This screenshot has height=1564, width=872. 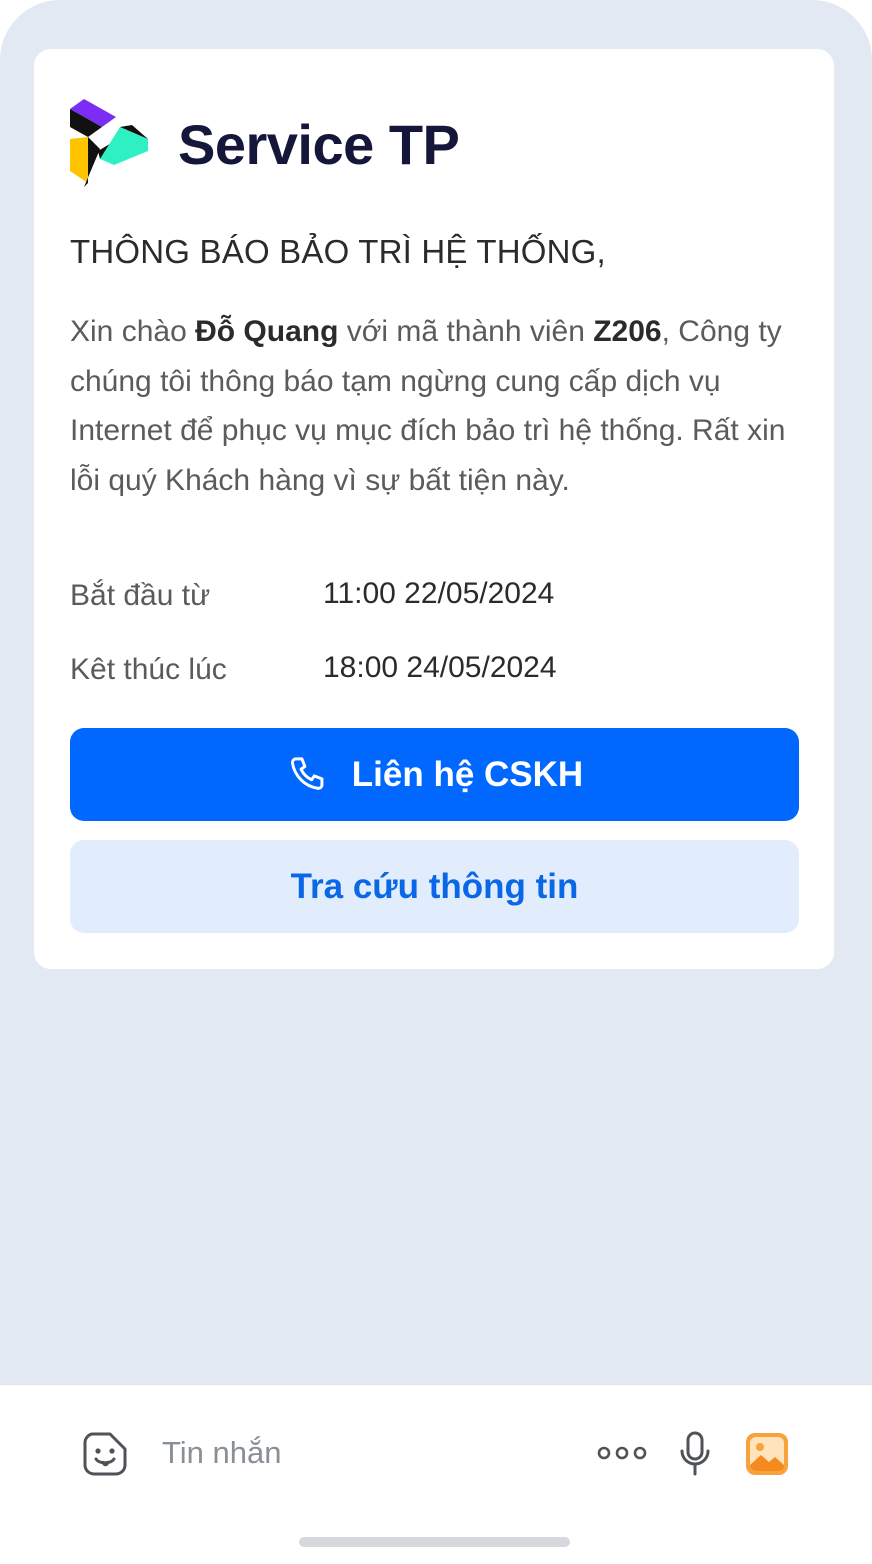 I want to click on start-time-label: Bắt đầu từ, so click(x=140, y=595).